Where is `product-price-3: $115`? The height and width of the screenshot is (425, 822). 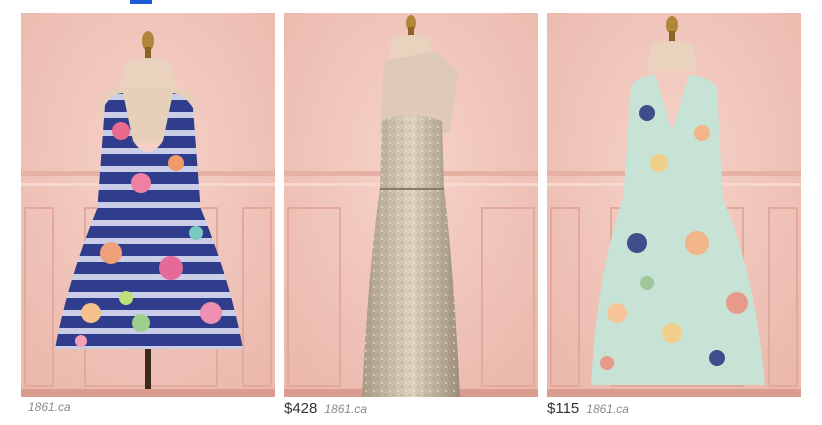
product-price-3: $115 is located at coordinates (563, 408).